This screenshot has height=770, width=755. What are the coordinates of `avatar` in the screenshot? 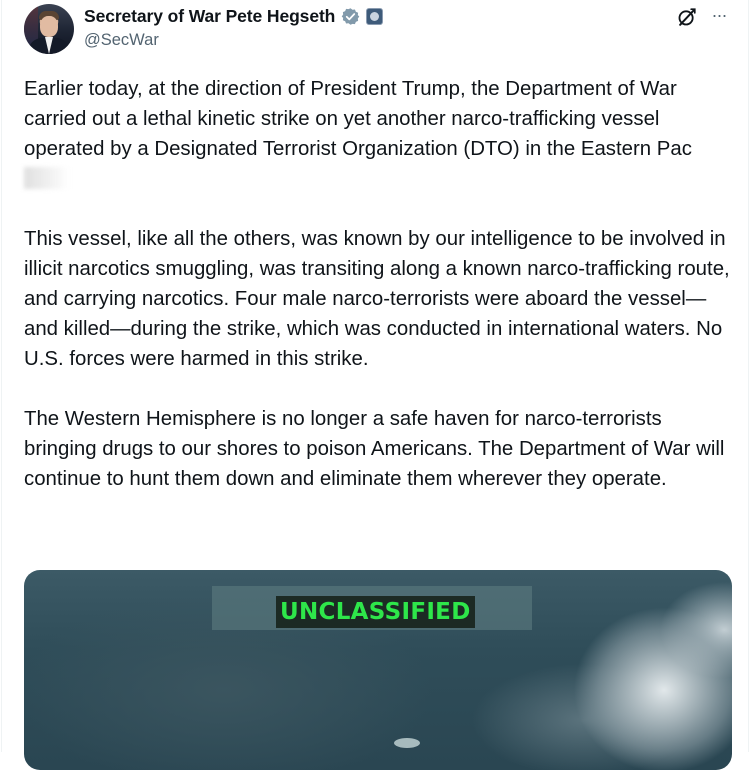 It's located at (49, 29).